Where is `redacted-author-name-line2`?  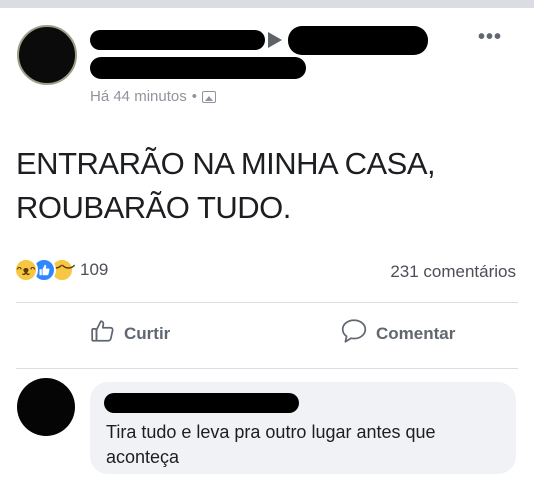
redacted-author-name-line2 is located at coordinates (198, 68).